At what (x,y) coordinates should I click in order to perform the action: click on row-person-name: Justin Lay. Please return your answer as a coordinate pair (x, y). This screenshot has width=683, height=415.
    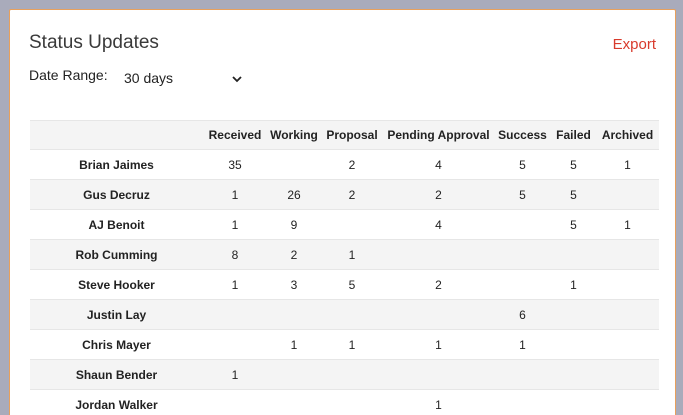
    Looking at the image, I should click on (116, 314).